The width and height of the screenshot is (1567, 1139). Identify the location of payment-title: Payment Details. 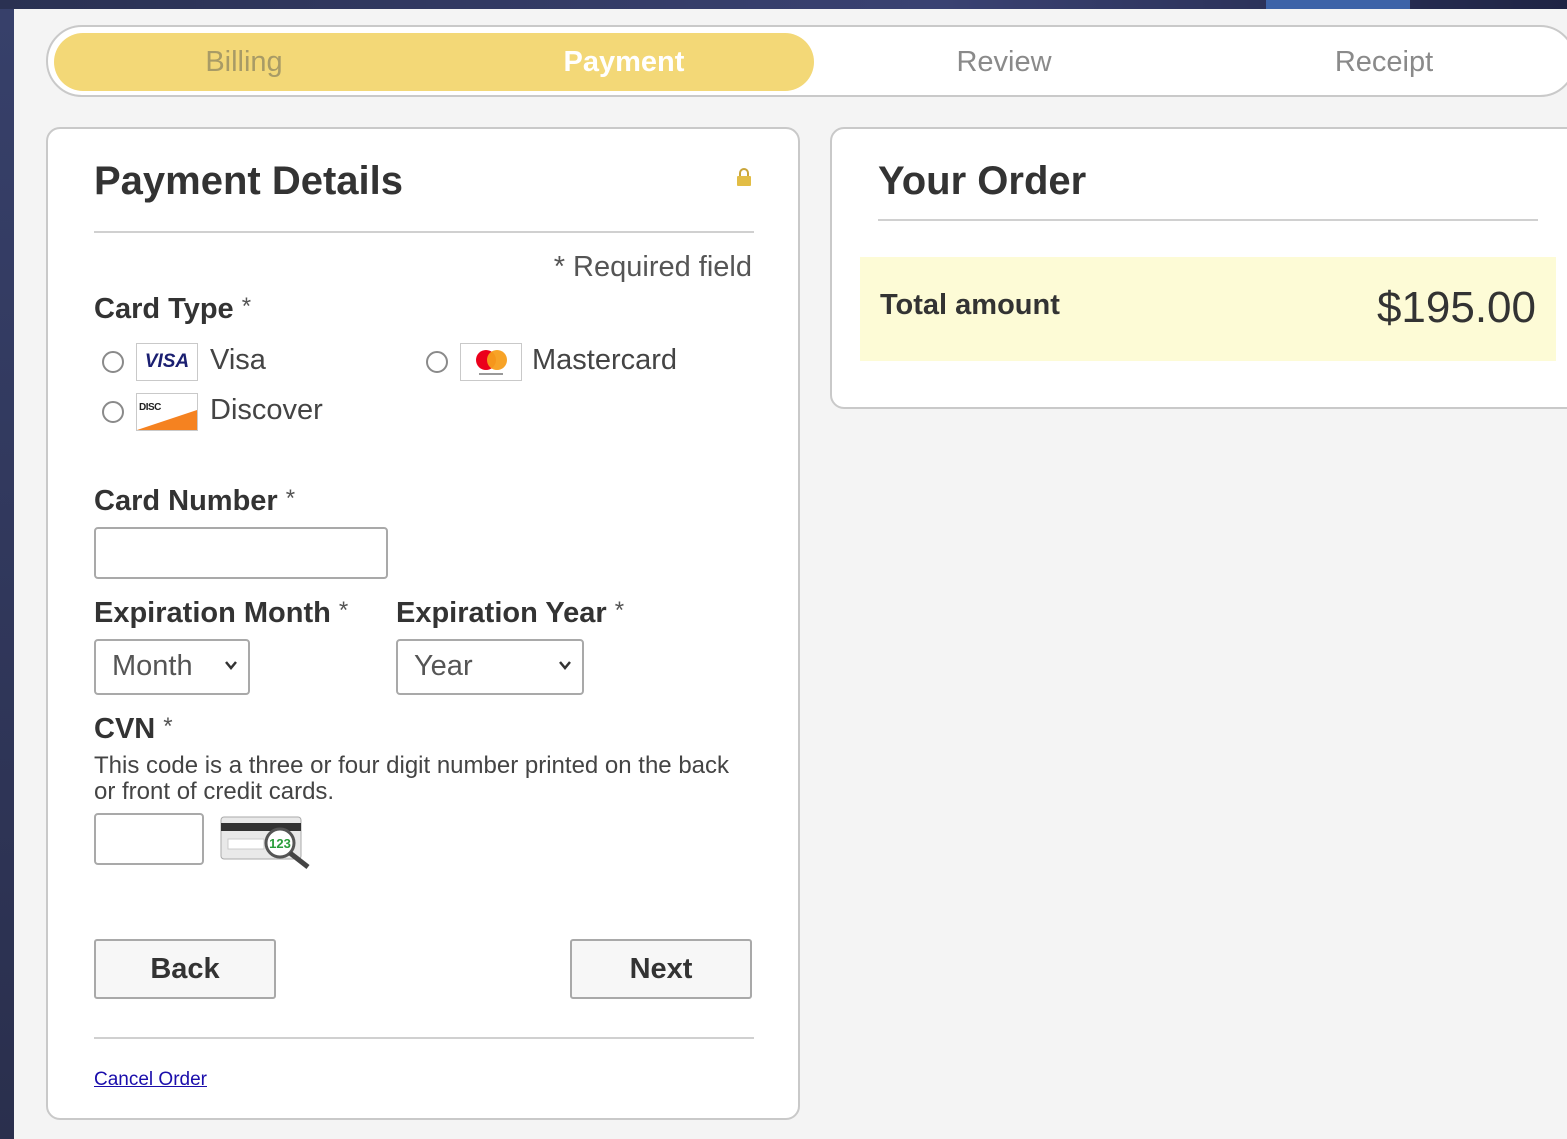
(249, 181).